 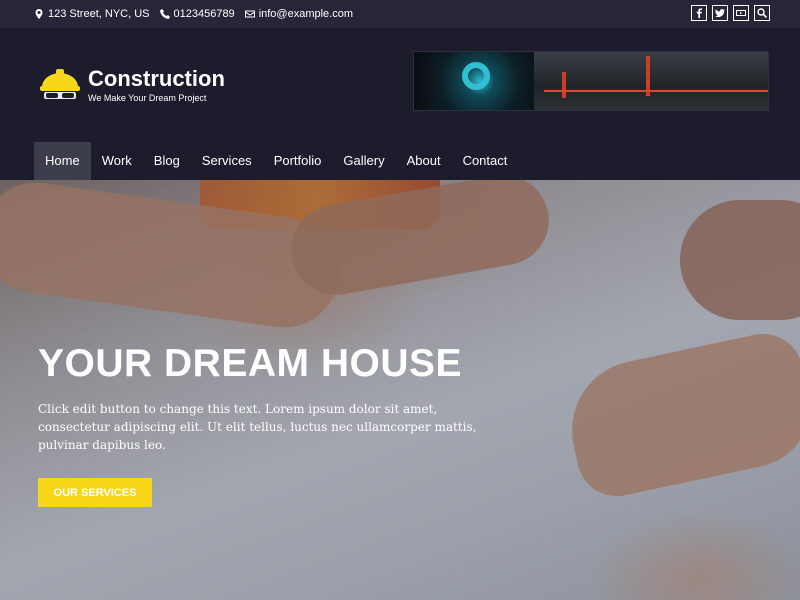 What do you see at coordinates (147, 97) in the screenshot?
I see `brand-tagline: We Make Your Dream Project` at bounding box center [147, 97].